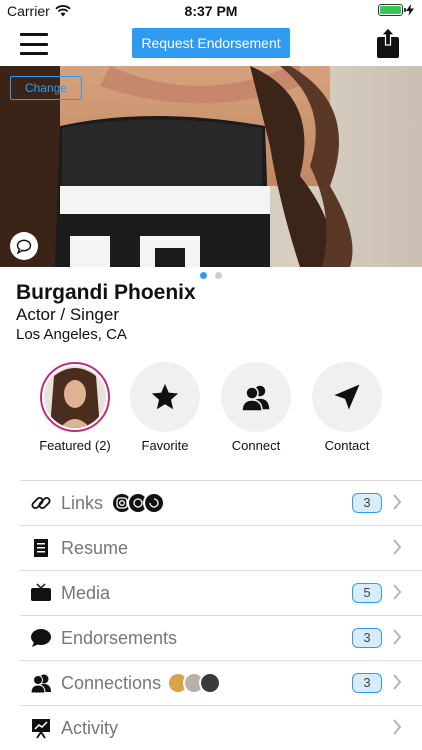 Image resolution: width=422 pixels, height=750 pixels. I want to click on list-item-resume: Resume, so click(221, 548).